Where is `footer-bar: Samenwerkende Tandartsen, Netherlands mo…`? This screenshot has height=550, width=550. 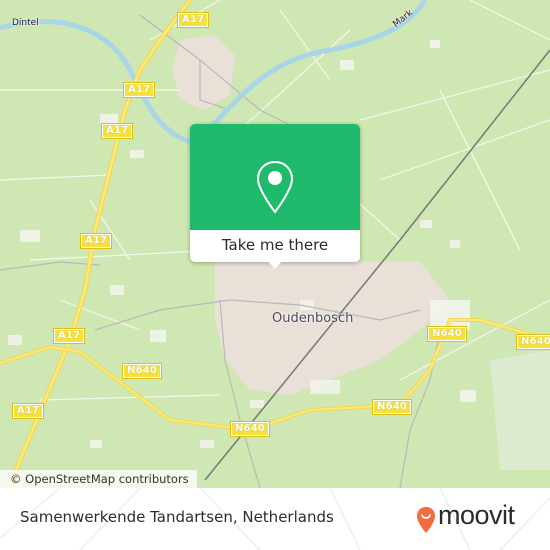
footer-bar: Samenwerkende Tandartsen, Netherlands mo… is located at coordinates (275, 519).